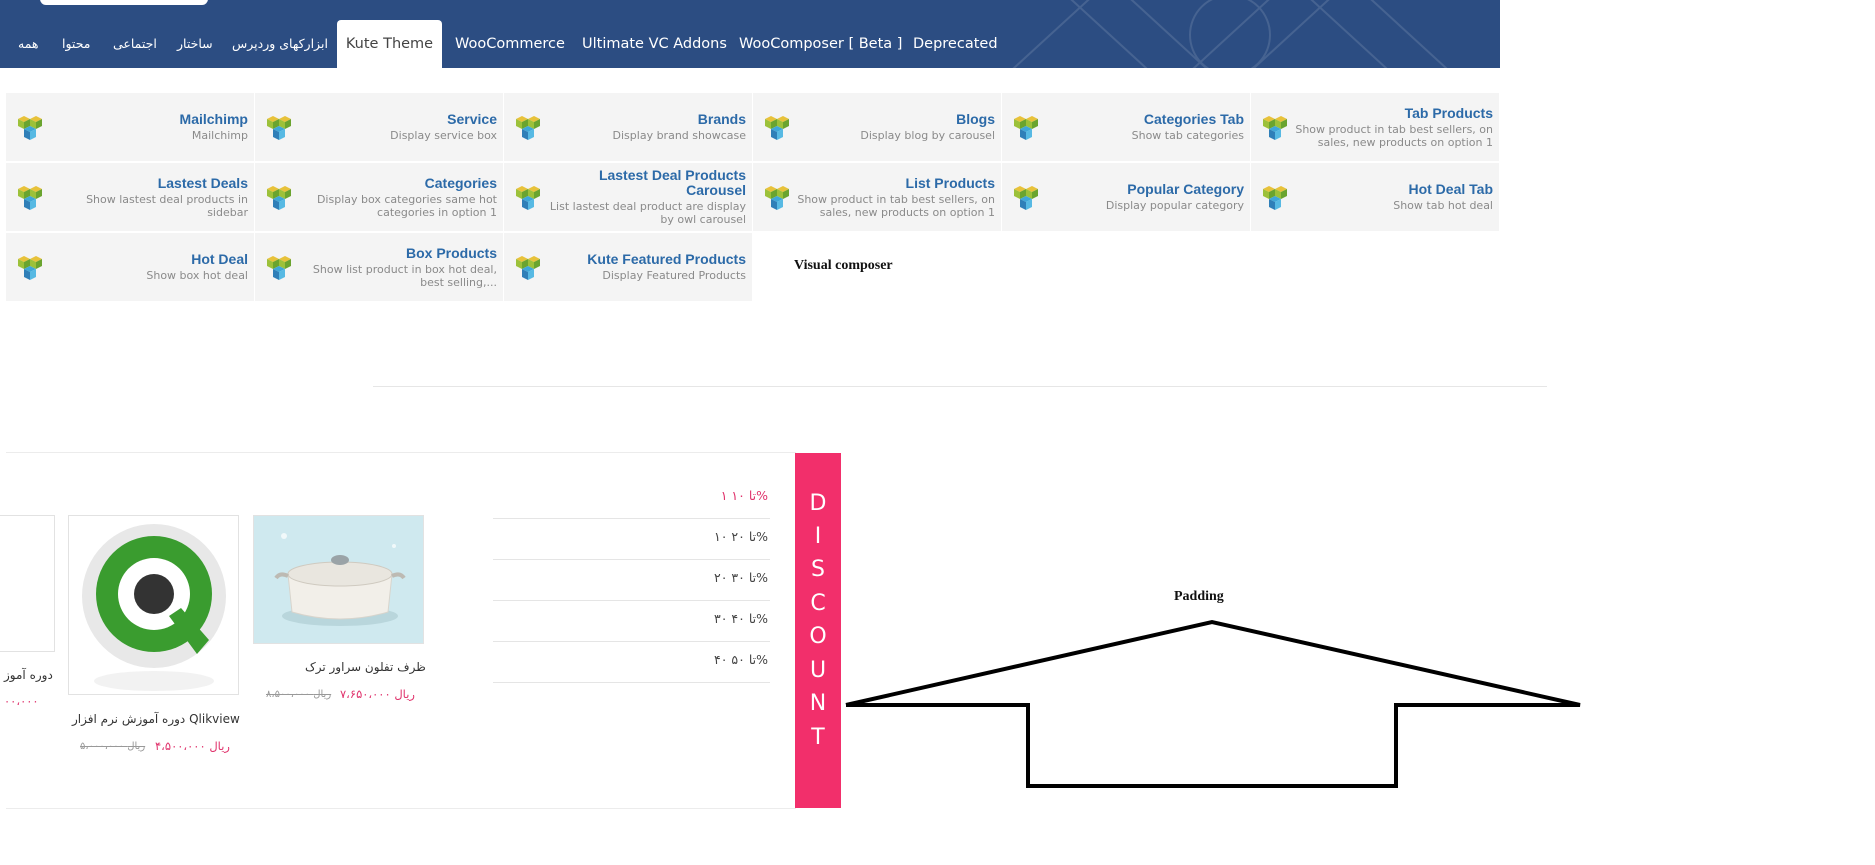 The image size is (1875, 865). I want to click on element-desc: Mailchimp, so click(219, 135).